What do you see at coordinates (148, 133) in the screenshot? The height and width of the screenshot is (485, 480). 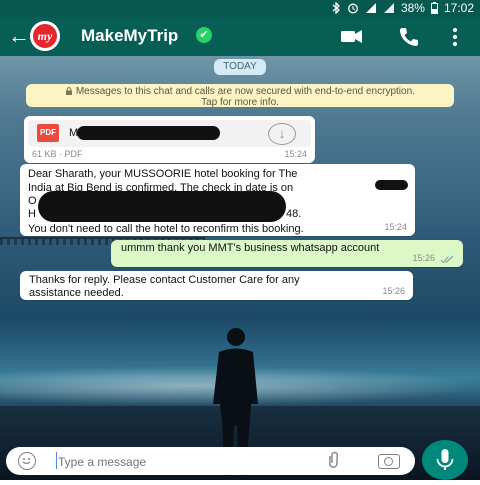 I see `redacted-file-name` at bounding box center [148, 133].